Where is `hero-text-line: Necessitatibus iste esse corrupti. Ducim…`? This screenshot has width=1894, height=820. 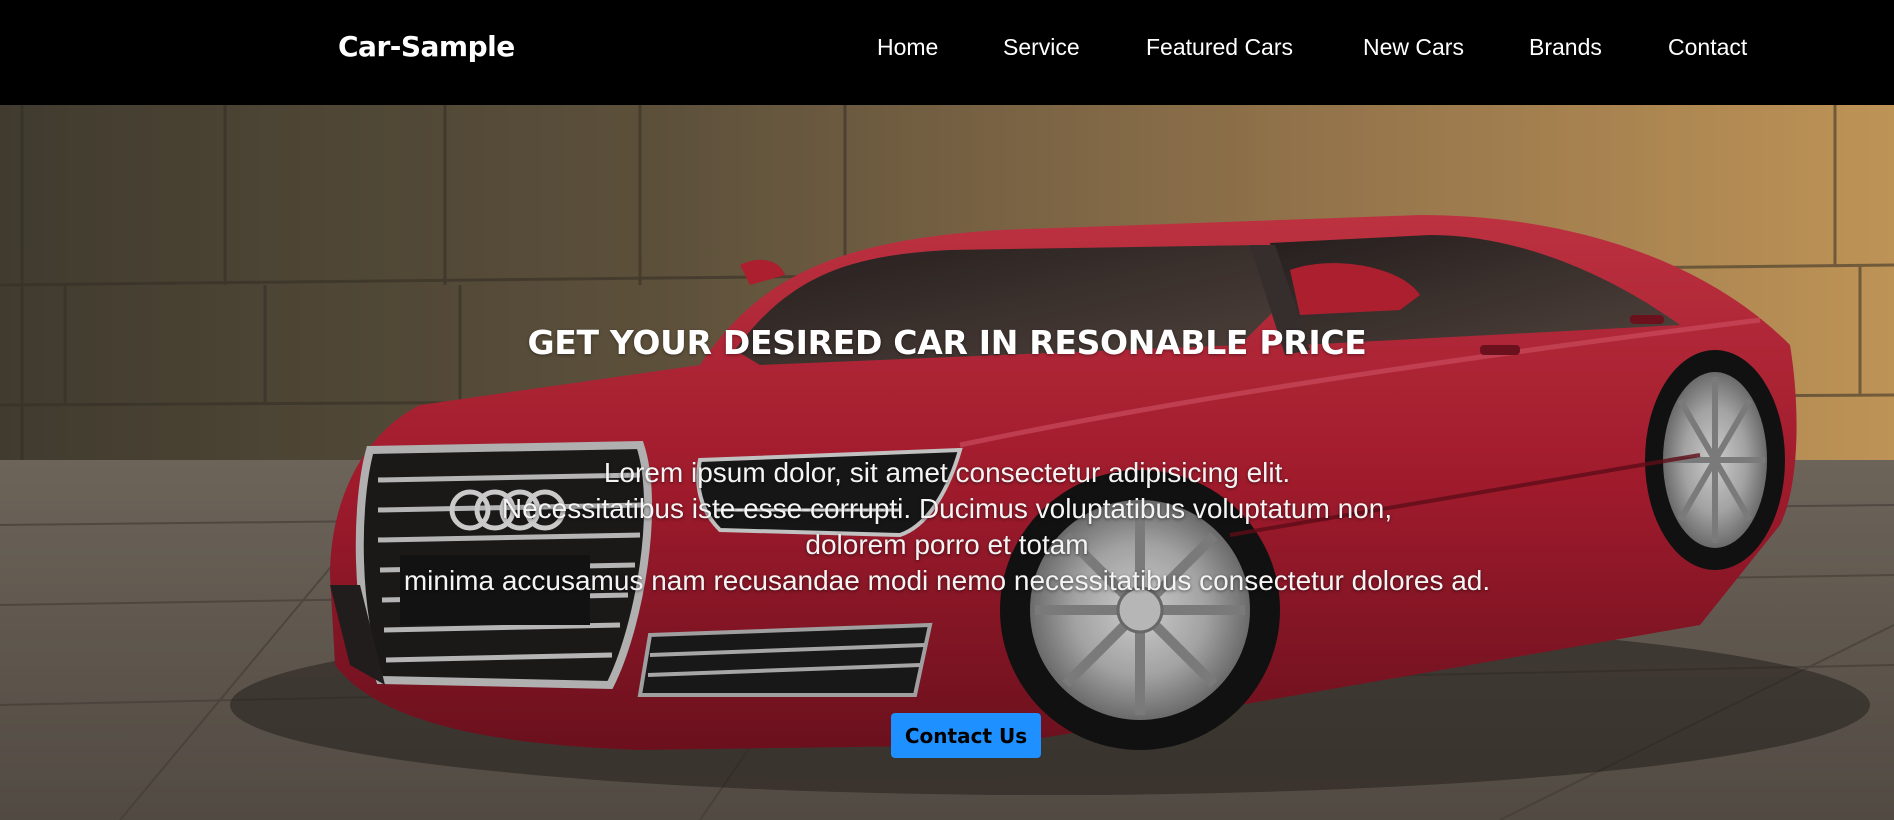 hero-text-line: Necessitatibus iste esse corrupti. Ducim… is located at coordinates (947, 508).